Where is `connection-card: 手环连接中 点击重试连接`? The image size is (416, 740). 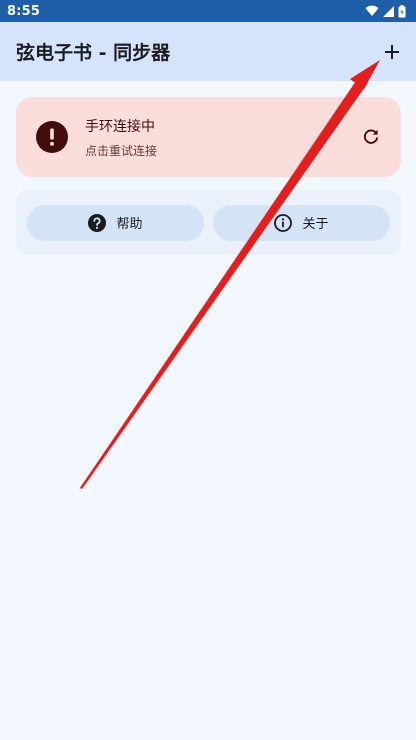 connection-card: 手环连接中 点击重试连接 is located at coordinates (208, 137).